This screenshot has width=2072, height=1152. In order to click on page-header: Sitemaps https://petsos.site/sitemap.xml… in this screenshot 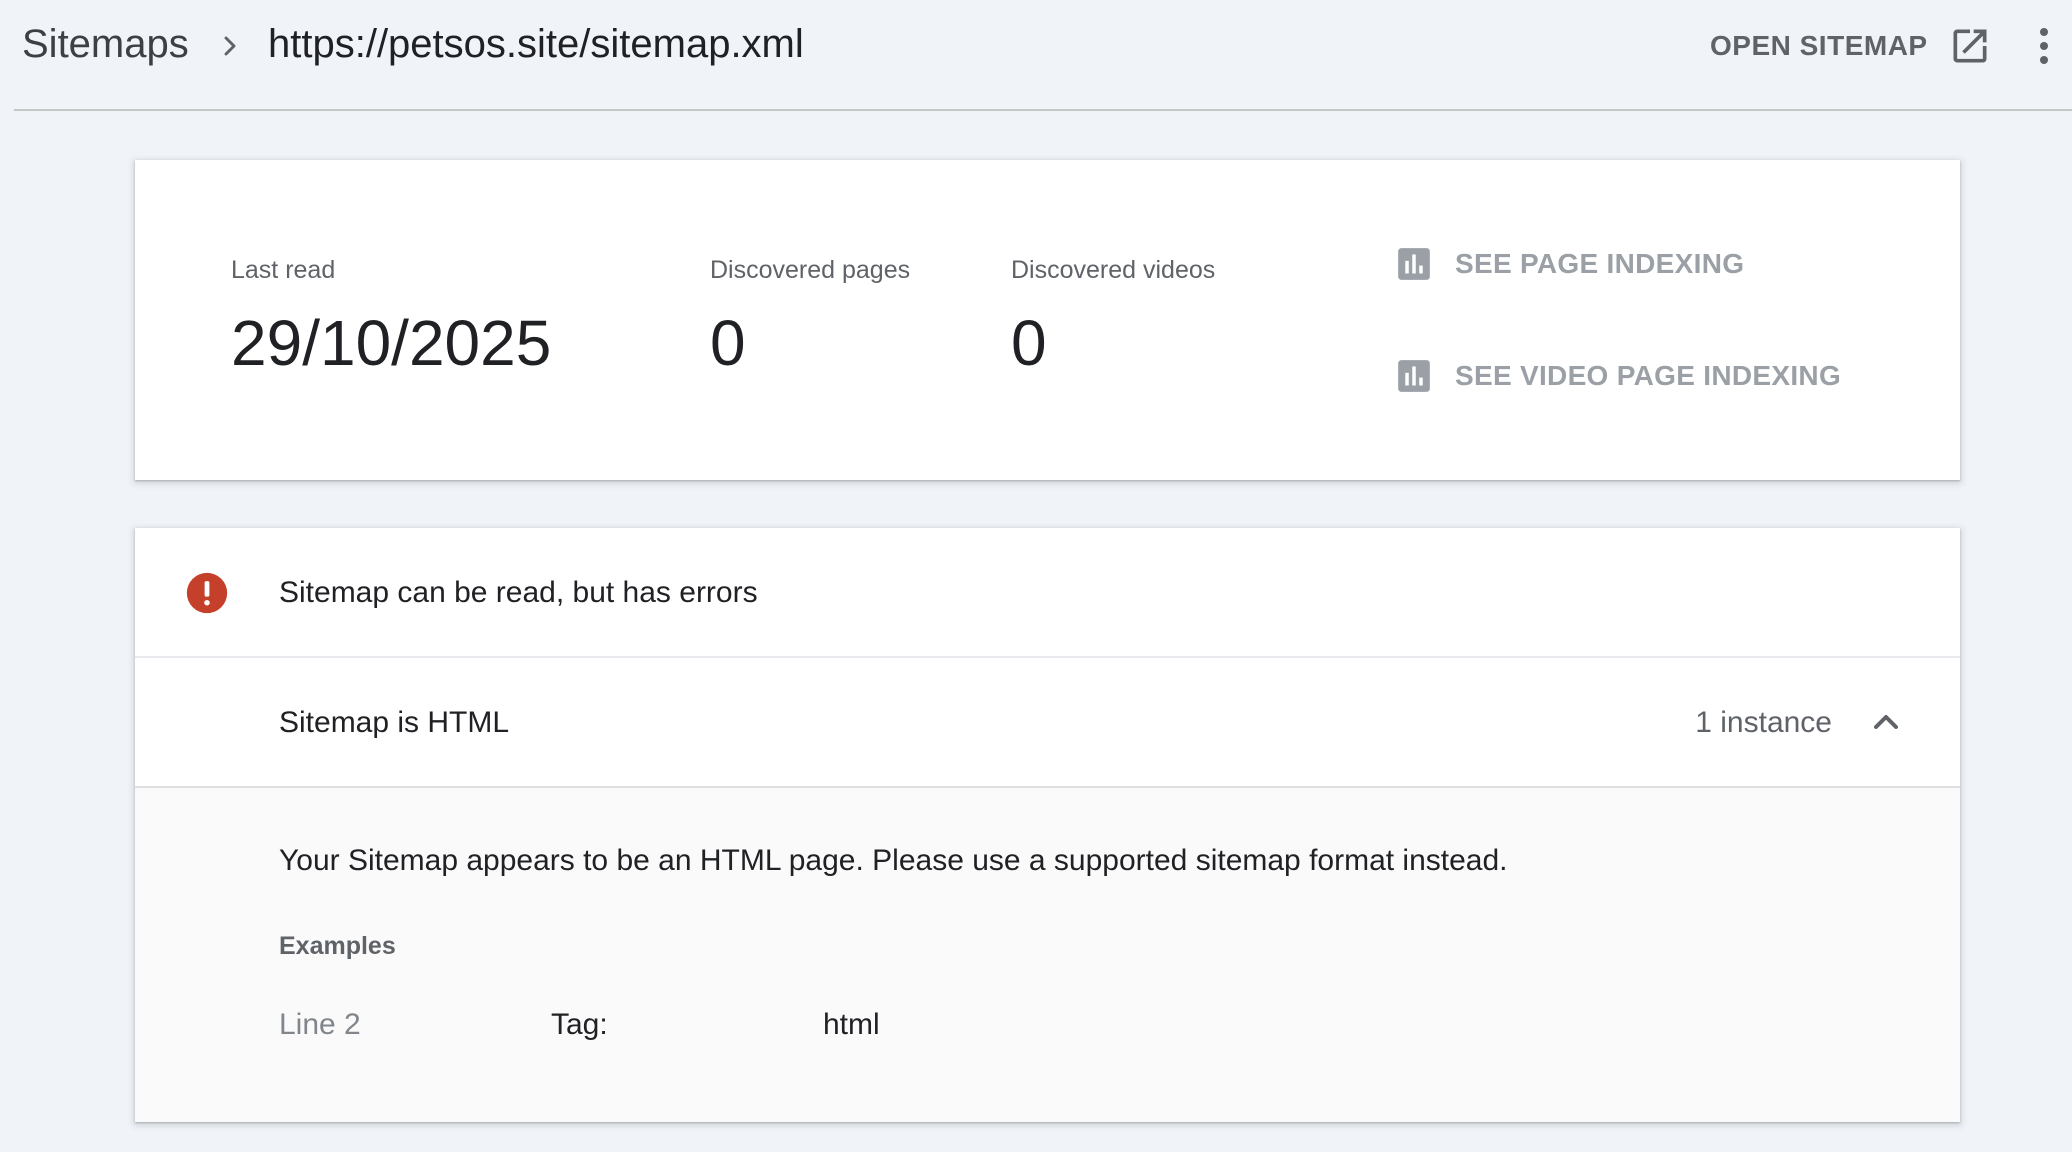, I will do `click(1043, 55)`.